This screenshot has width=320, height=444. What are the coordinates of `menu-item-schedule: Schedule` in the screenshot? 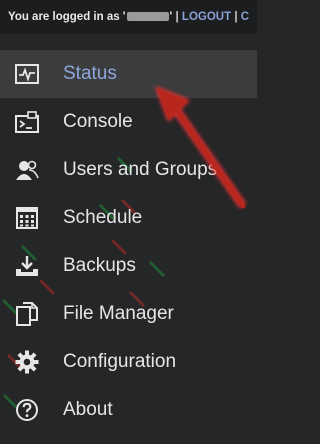 It's located at (128, 218).